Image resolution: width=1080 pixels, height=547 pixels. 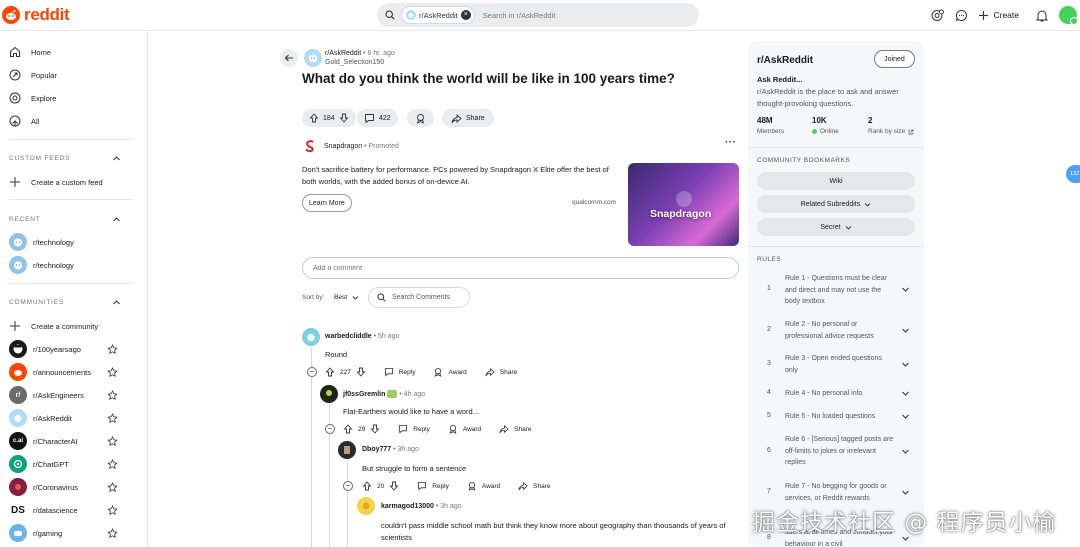 I want to click on create-custom-feed: Create a custom feed, so click(x=56, y=182).